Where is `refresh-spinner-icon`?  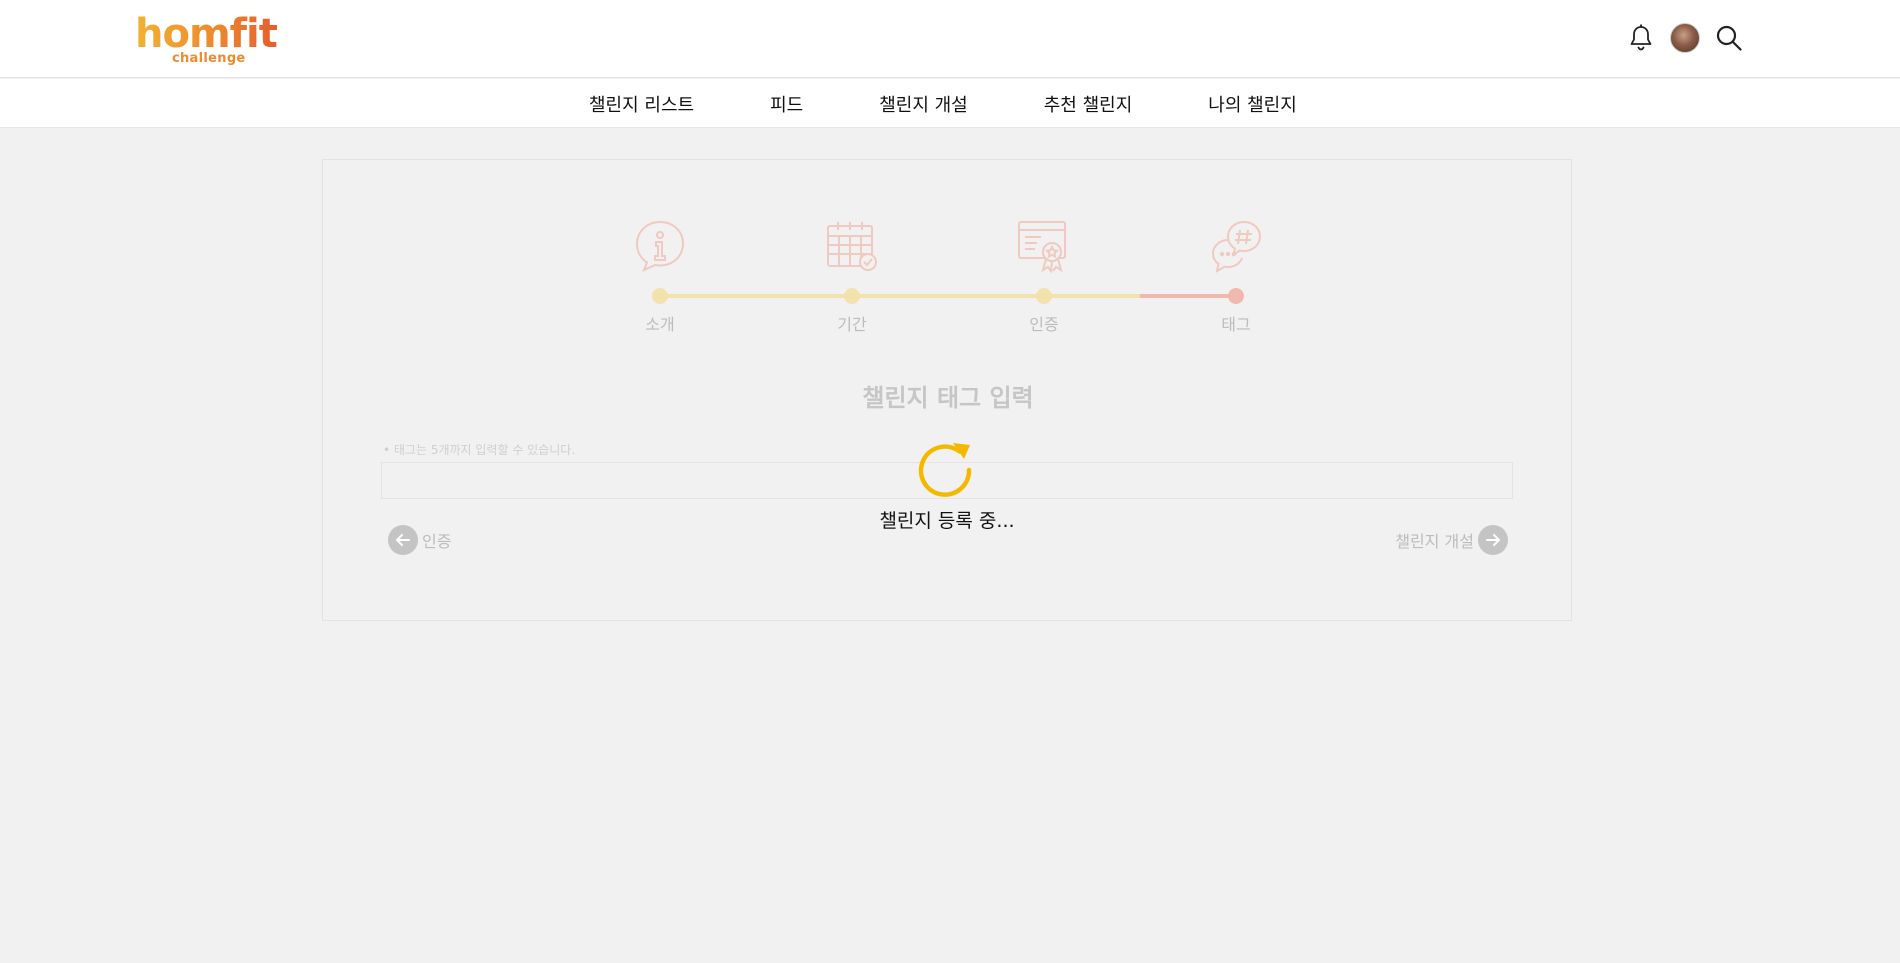 refresh-spinner-icon is located at coordinates (947, 468).